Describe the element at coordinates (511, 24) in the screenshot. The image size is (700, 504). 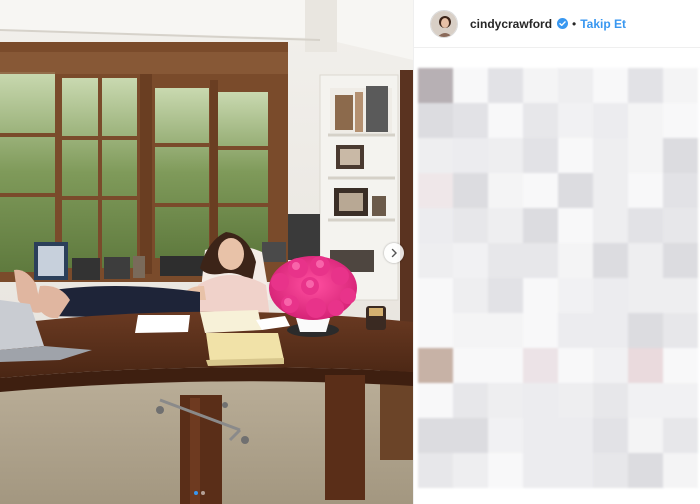
I see `username-link: cindycrawford` at that location.